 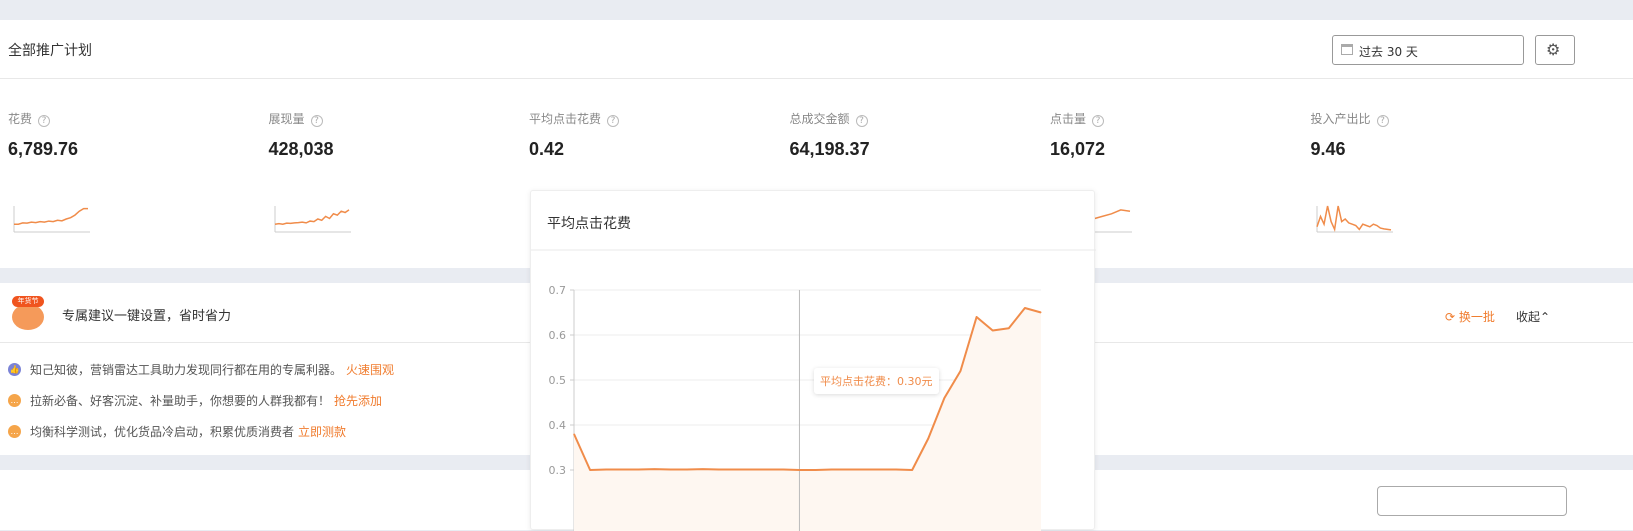 What do you see at coordinates (162, 432) in the screenshot?
I see `suggestion-text: 均衡科学测试，优化货品冷启动，积累优质消费者` at bounding box center [162, 432].